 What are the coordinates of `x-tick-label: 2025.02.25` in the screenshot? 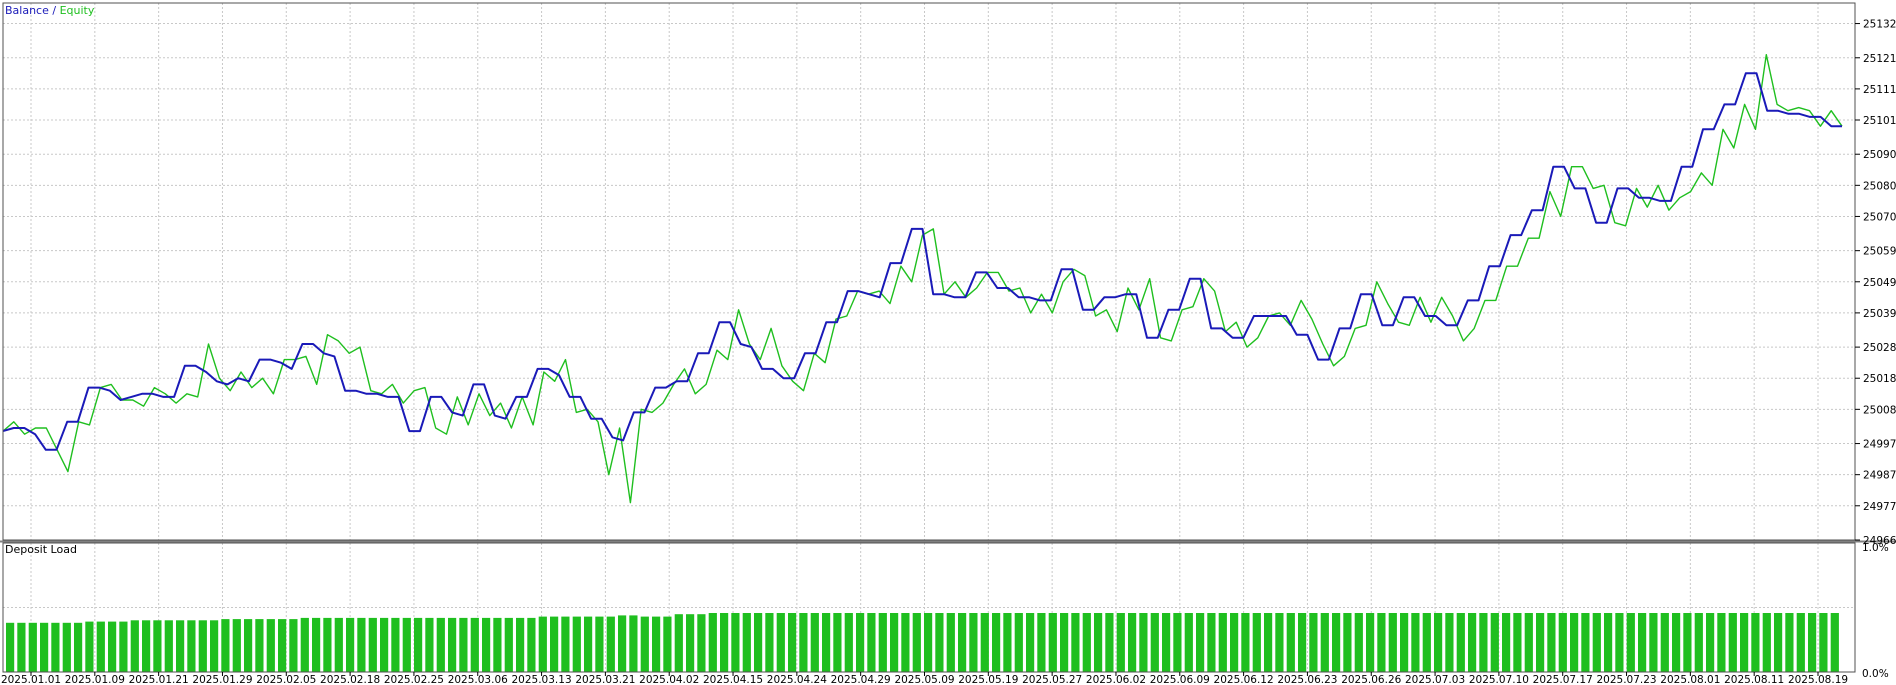 It's located at (414, 679).